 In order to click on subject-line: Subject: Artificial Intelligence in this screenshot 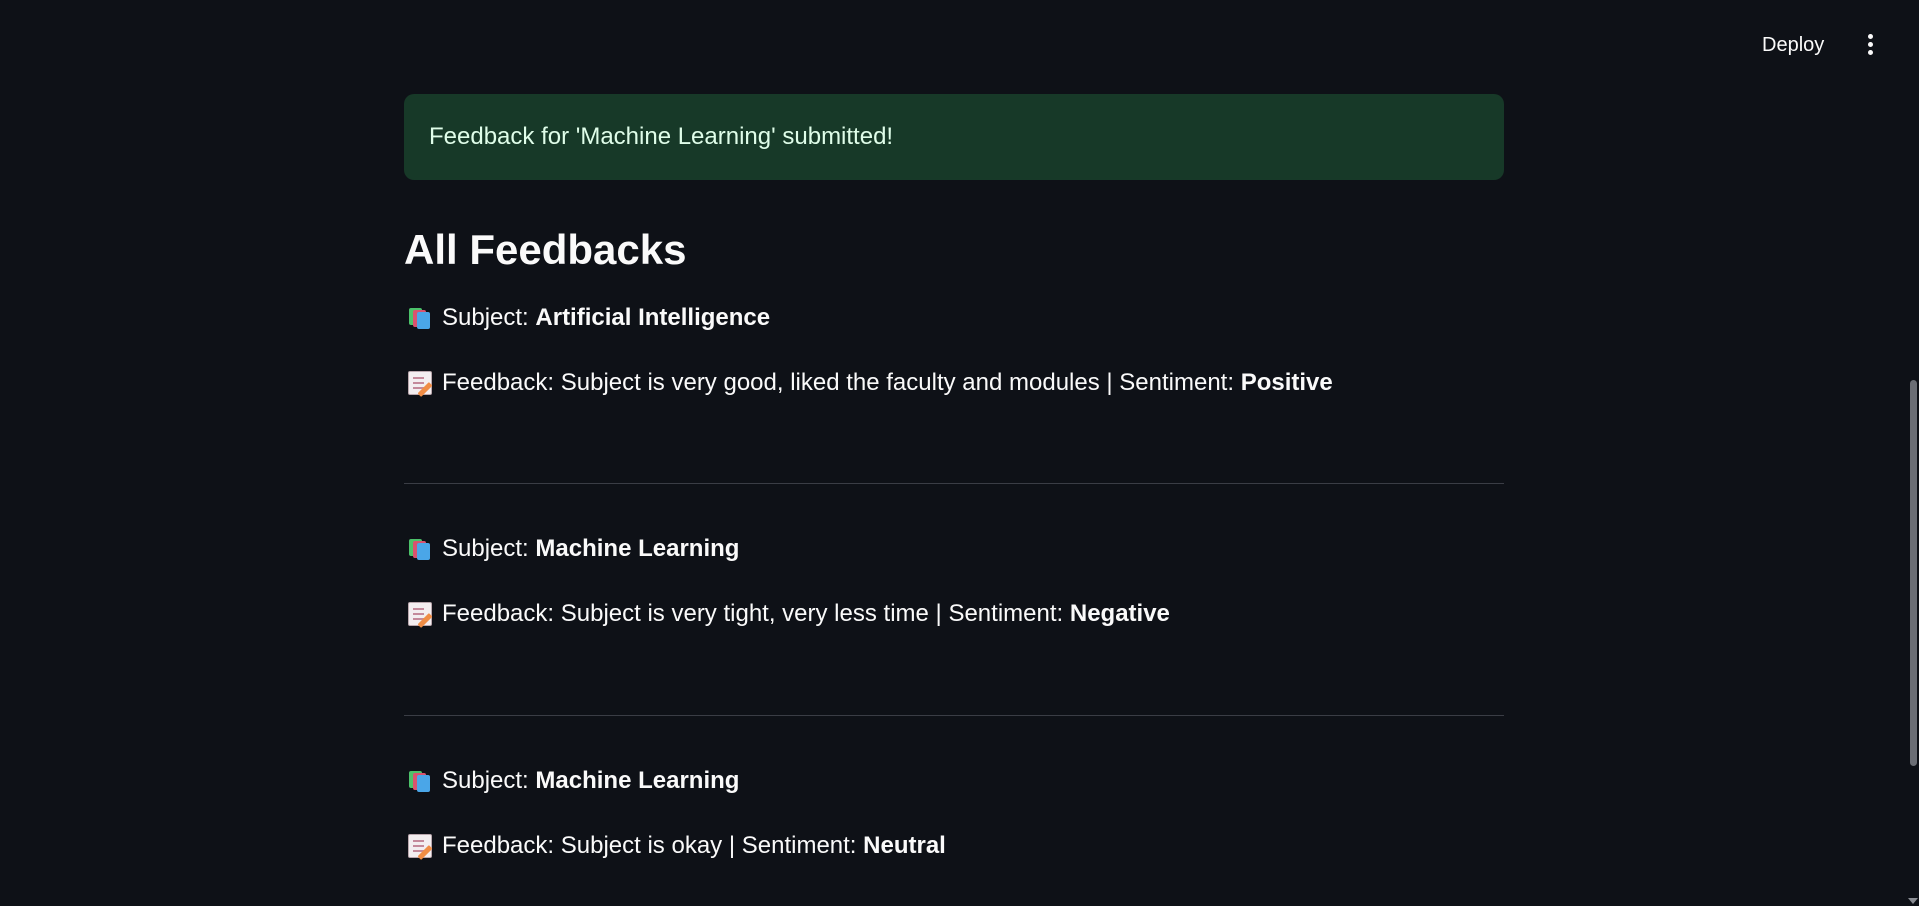, I will do `click(589, 318)`.